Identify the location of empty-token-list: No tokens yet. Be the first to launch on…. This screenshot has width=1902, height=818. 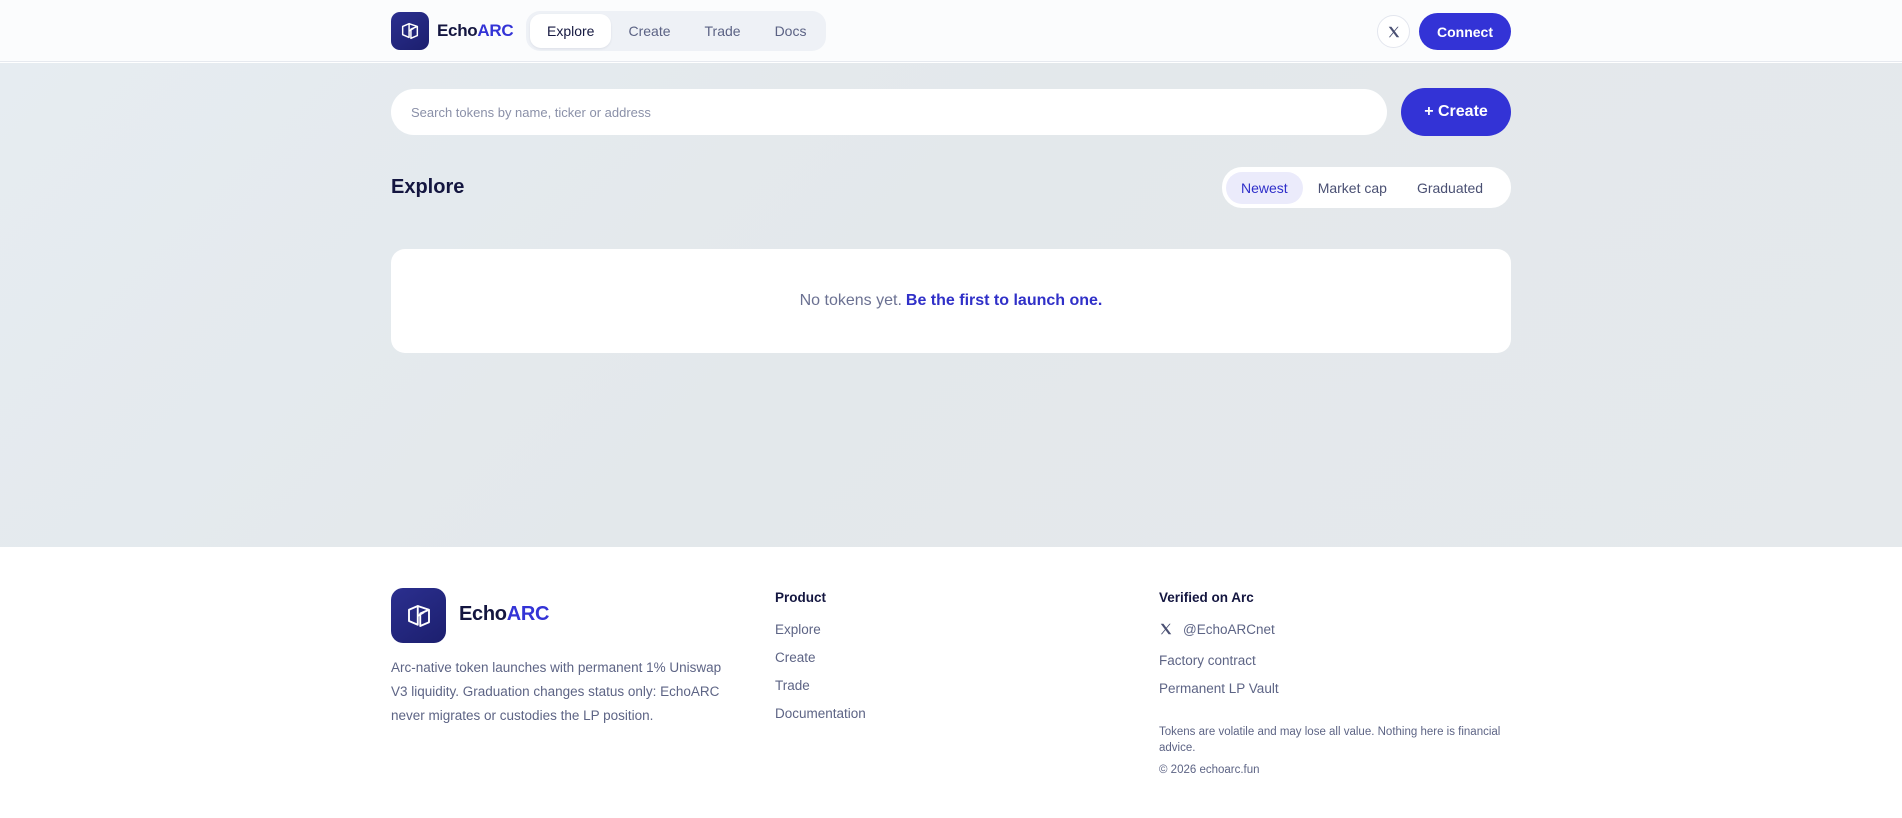
(951, 301).